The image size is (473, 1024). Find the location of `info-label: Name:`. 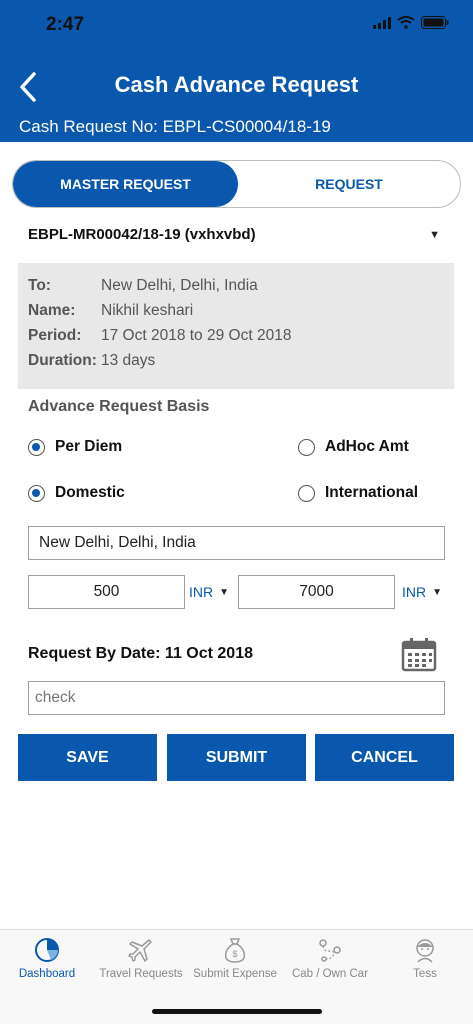

info-label: Name: is located at coordinates (52, 310).